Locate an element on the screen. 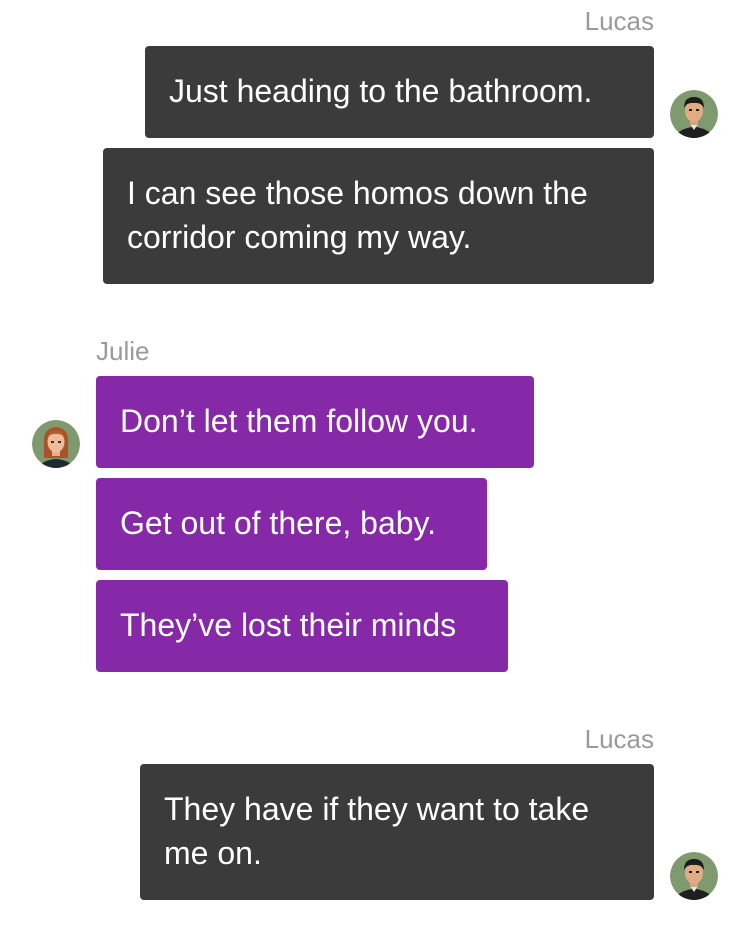 This screenshot has height=941, width=750. message-text: Don’t let them follow you. is located at coordinates (299, 421).